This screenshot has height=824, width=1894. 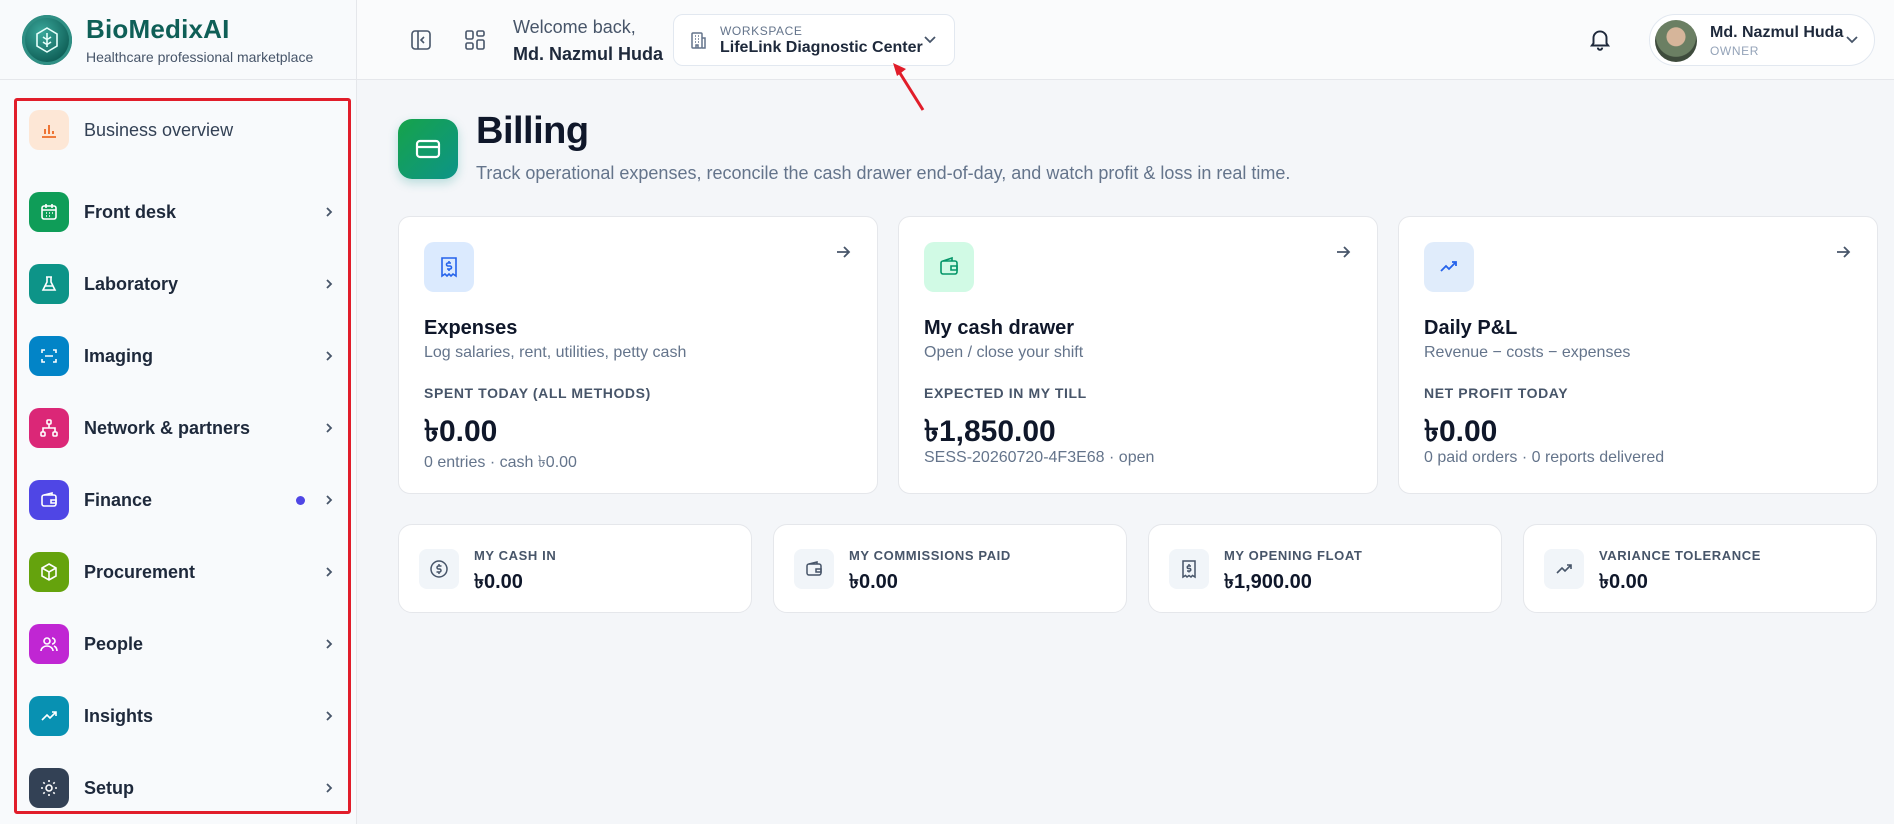 What do you see at coordinates (475, 40) in the screenshot?
I see `apps-grid-button` at bounding box center [475, 40].